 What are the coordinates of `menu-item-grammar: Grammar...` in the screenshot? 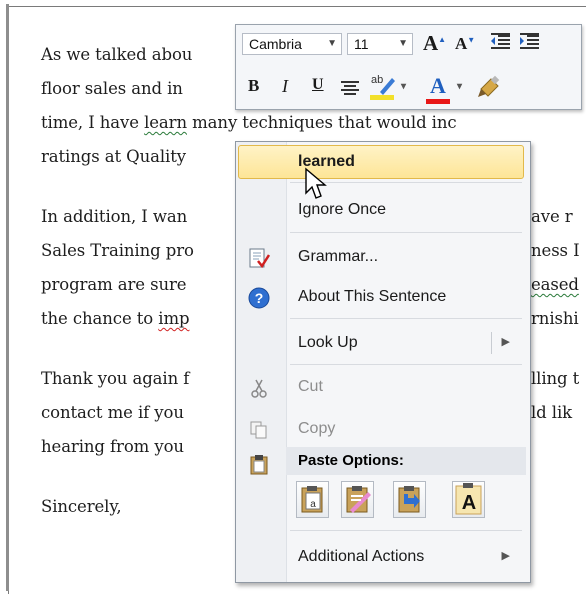 It's located at (382, 257).